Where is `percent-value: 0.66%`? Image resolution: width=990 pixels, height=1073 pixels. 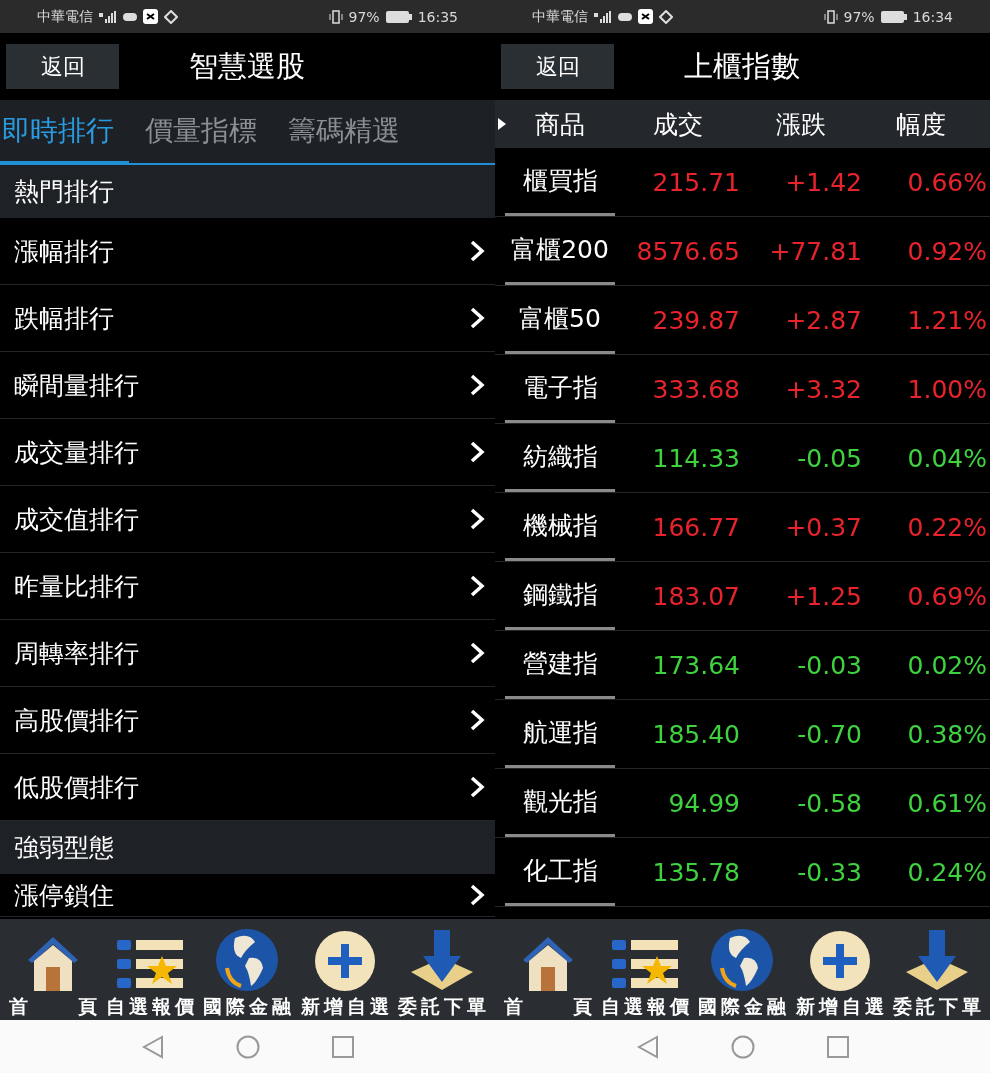
percent-value: 0.66% is located at coordinates (946, 182).